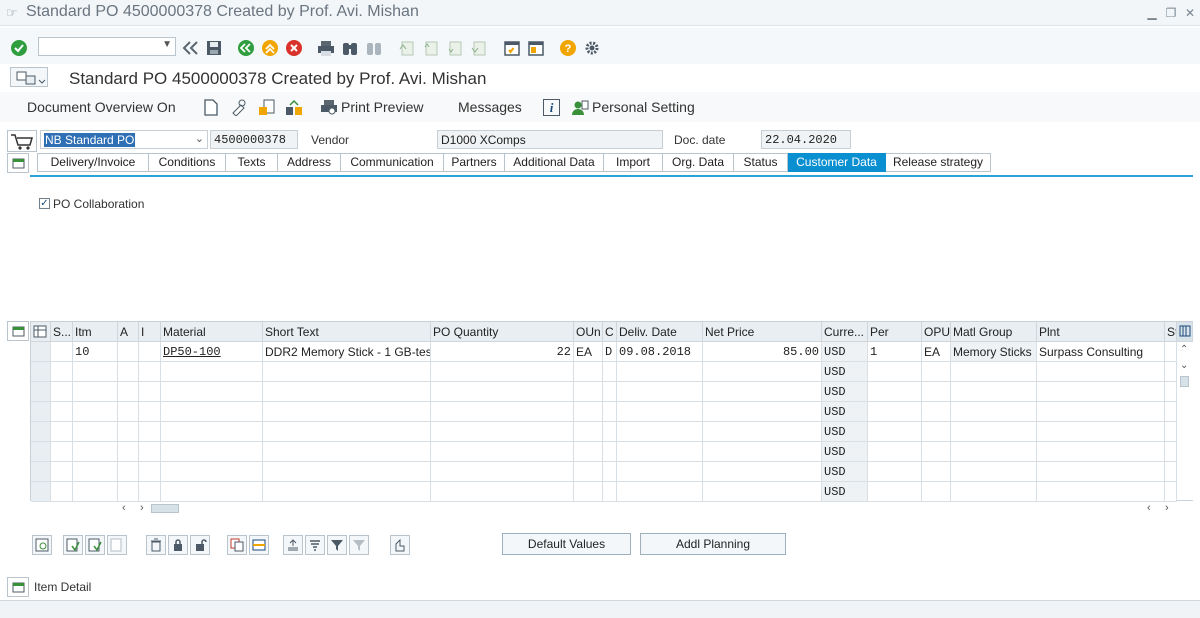 The image size is (1200, 618). I want to click on scroll-thumb, so click(165, 508).